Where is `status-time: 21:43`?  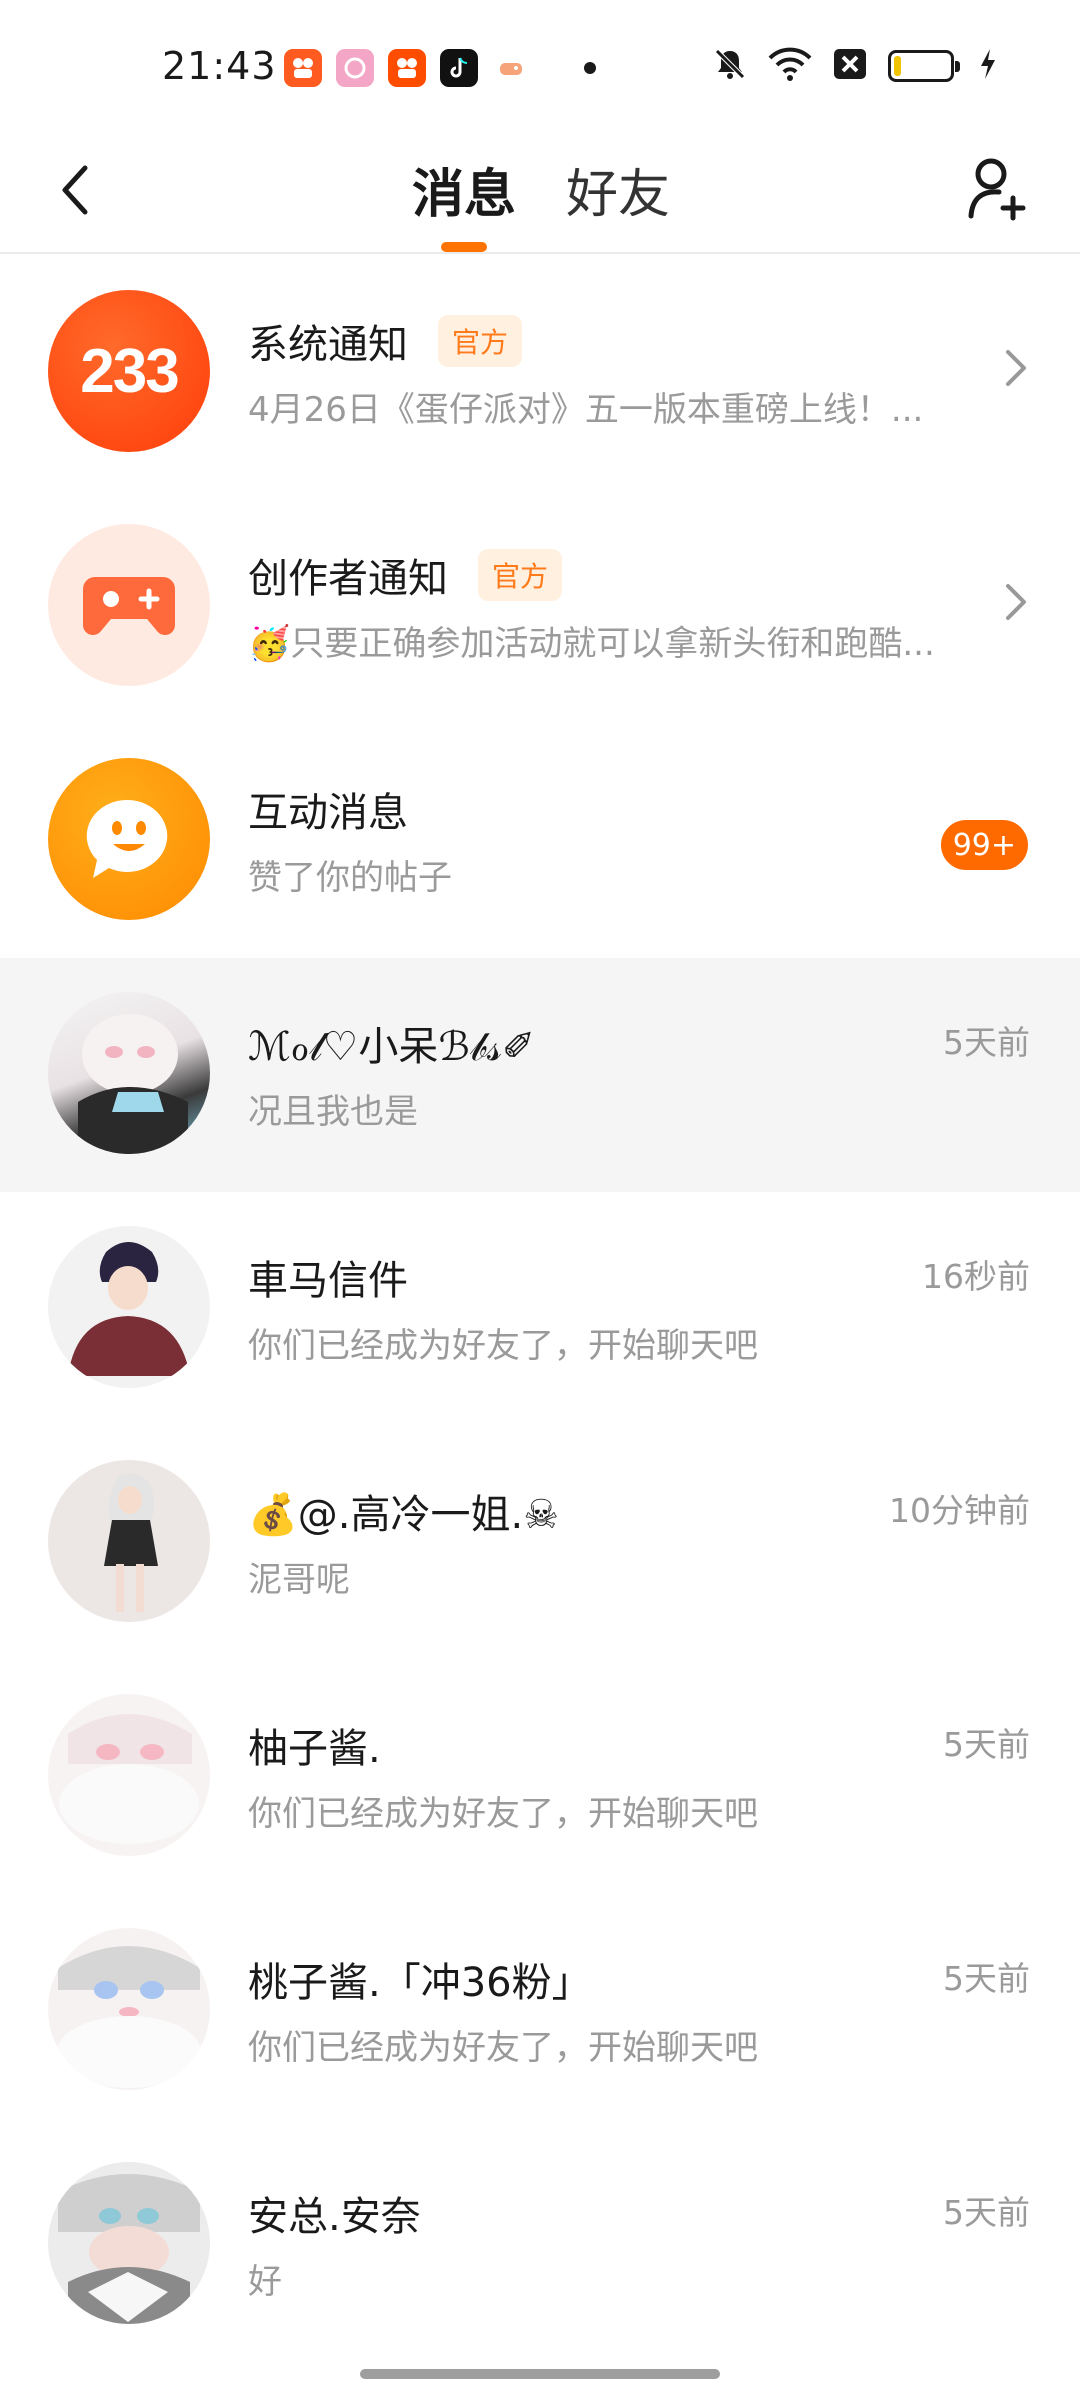
status-time: 21:43 is located at coordinates (219, 66).